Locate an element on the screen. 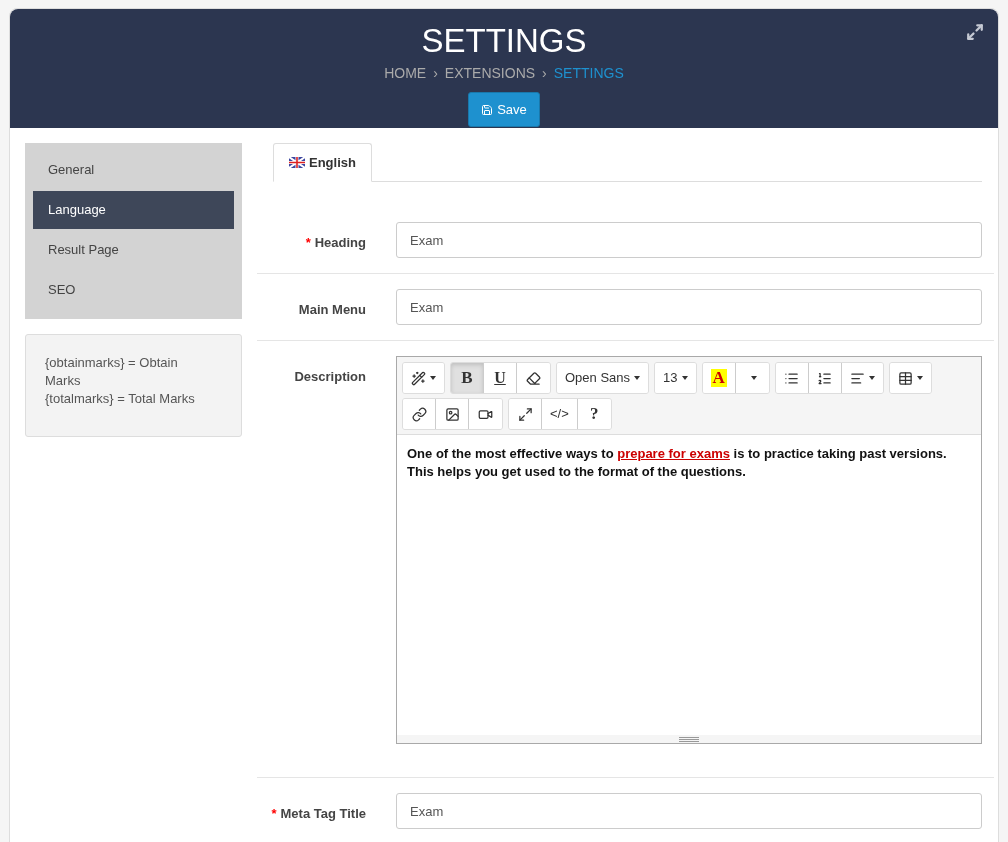 This screenshot has width=1008, height=842. link-icon is located at coordinates (419, 414).